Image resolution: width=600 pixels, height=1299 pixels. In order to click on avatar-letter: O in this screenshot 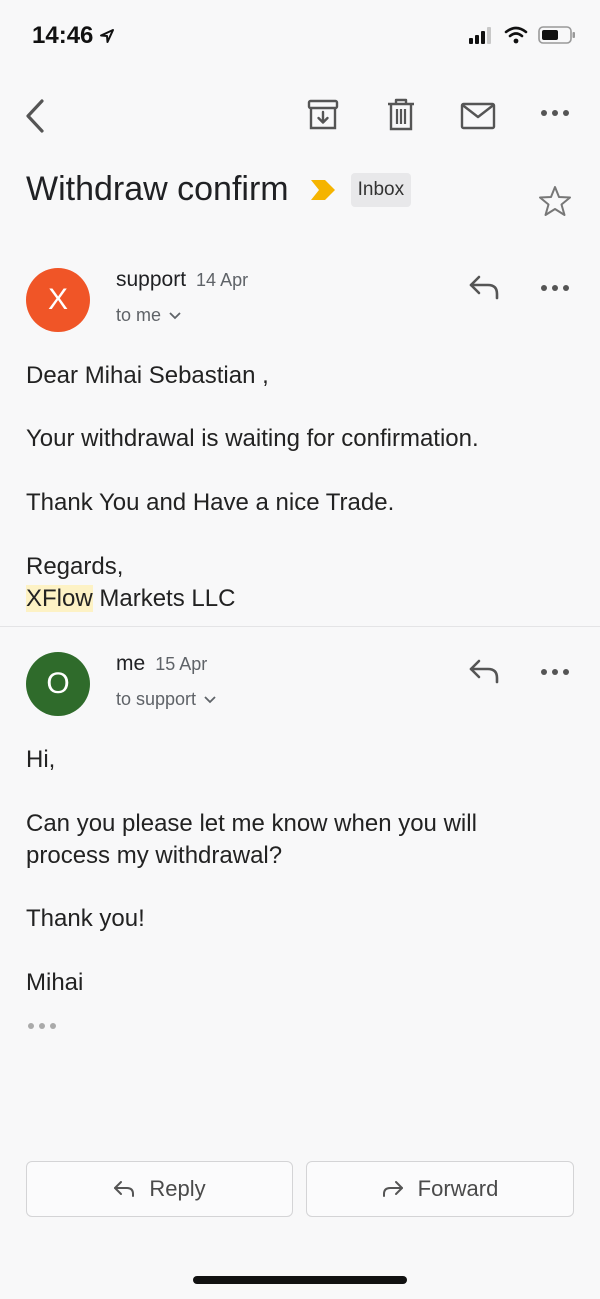, I will do `click(58, 683)`.